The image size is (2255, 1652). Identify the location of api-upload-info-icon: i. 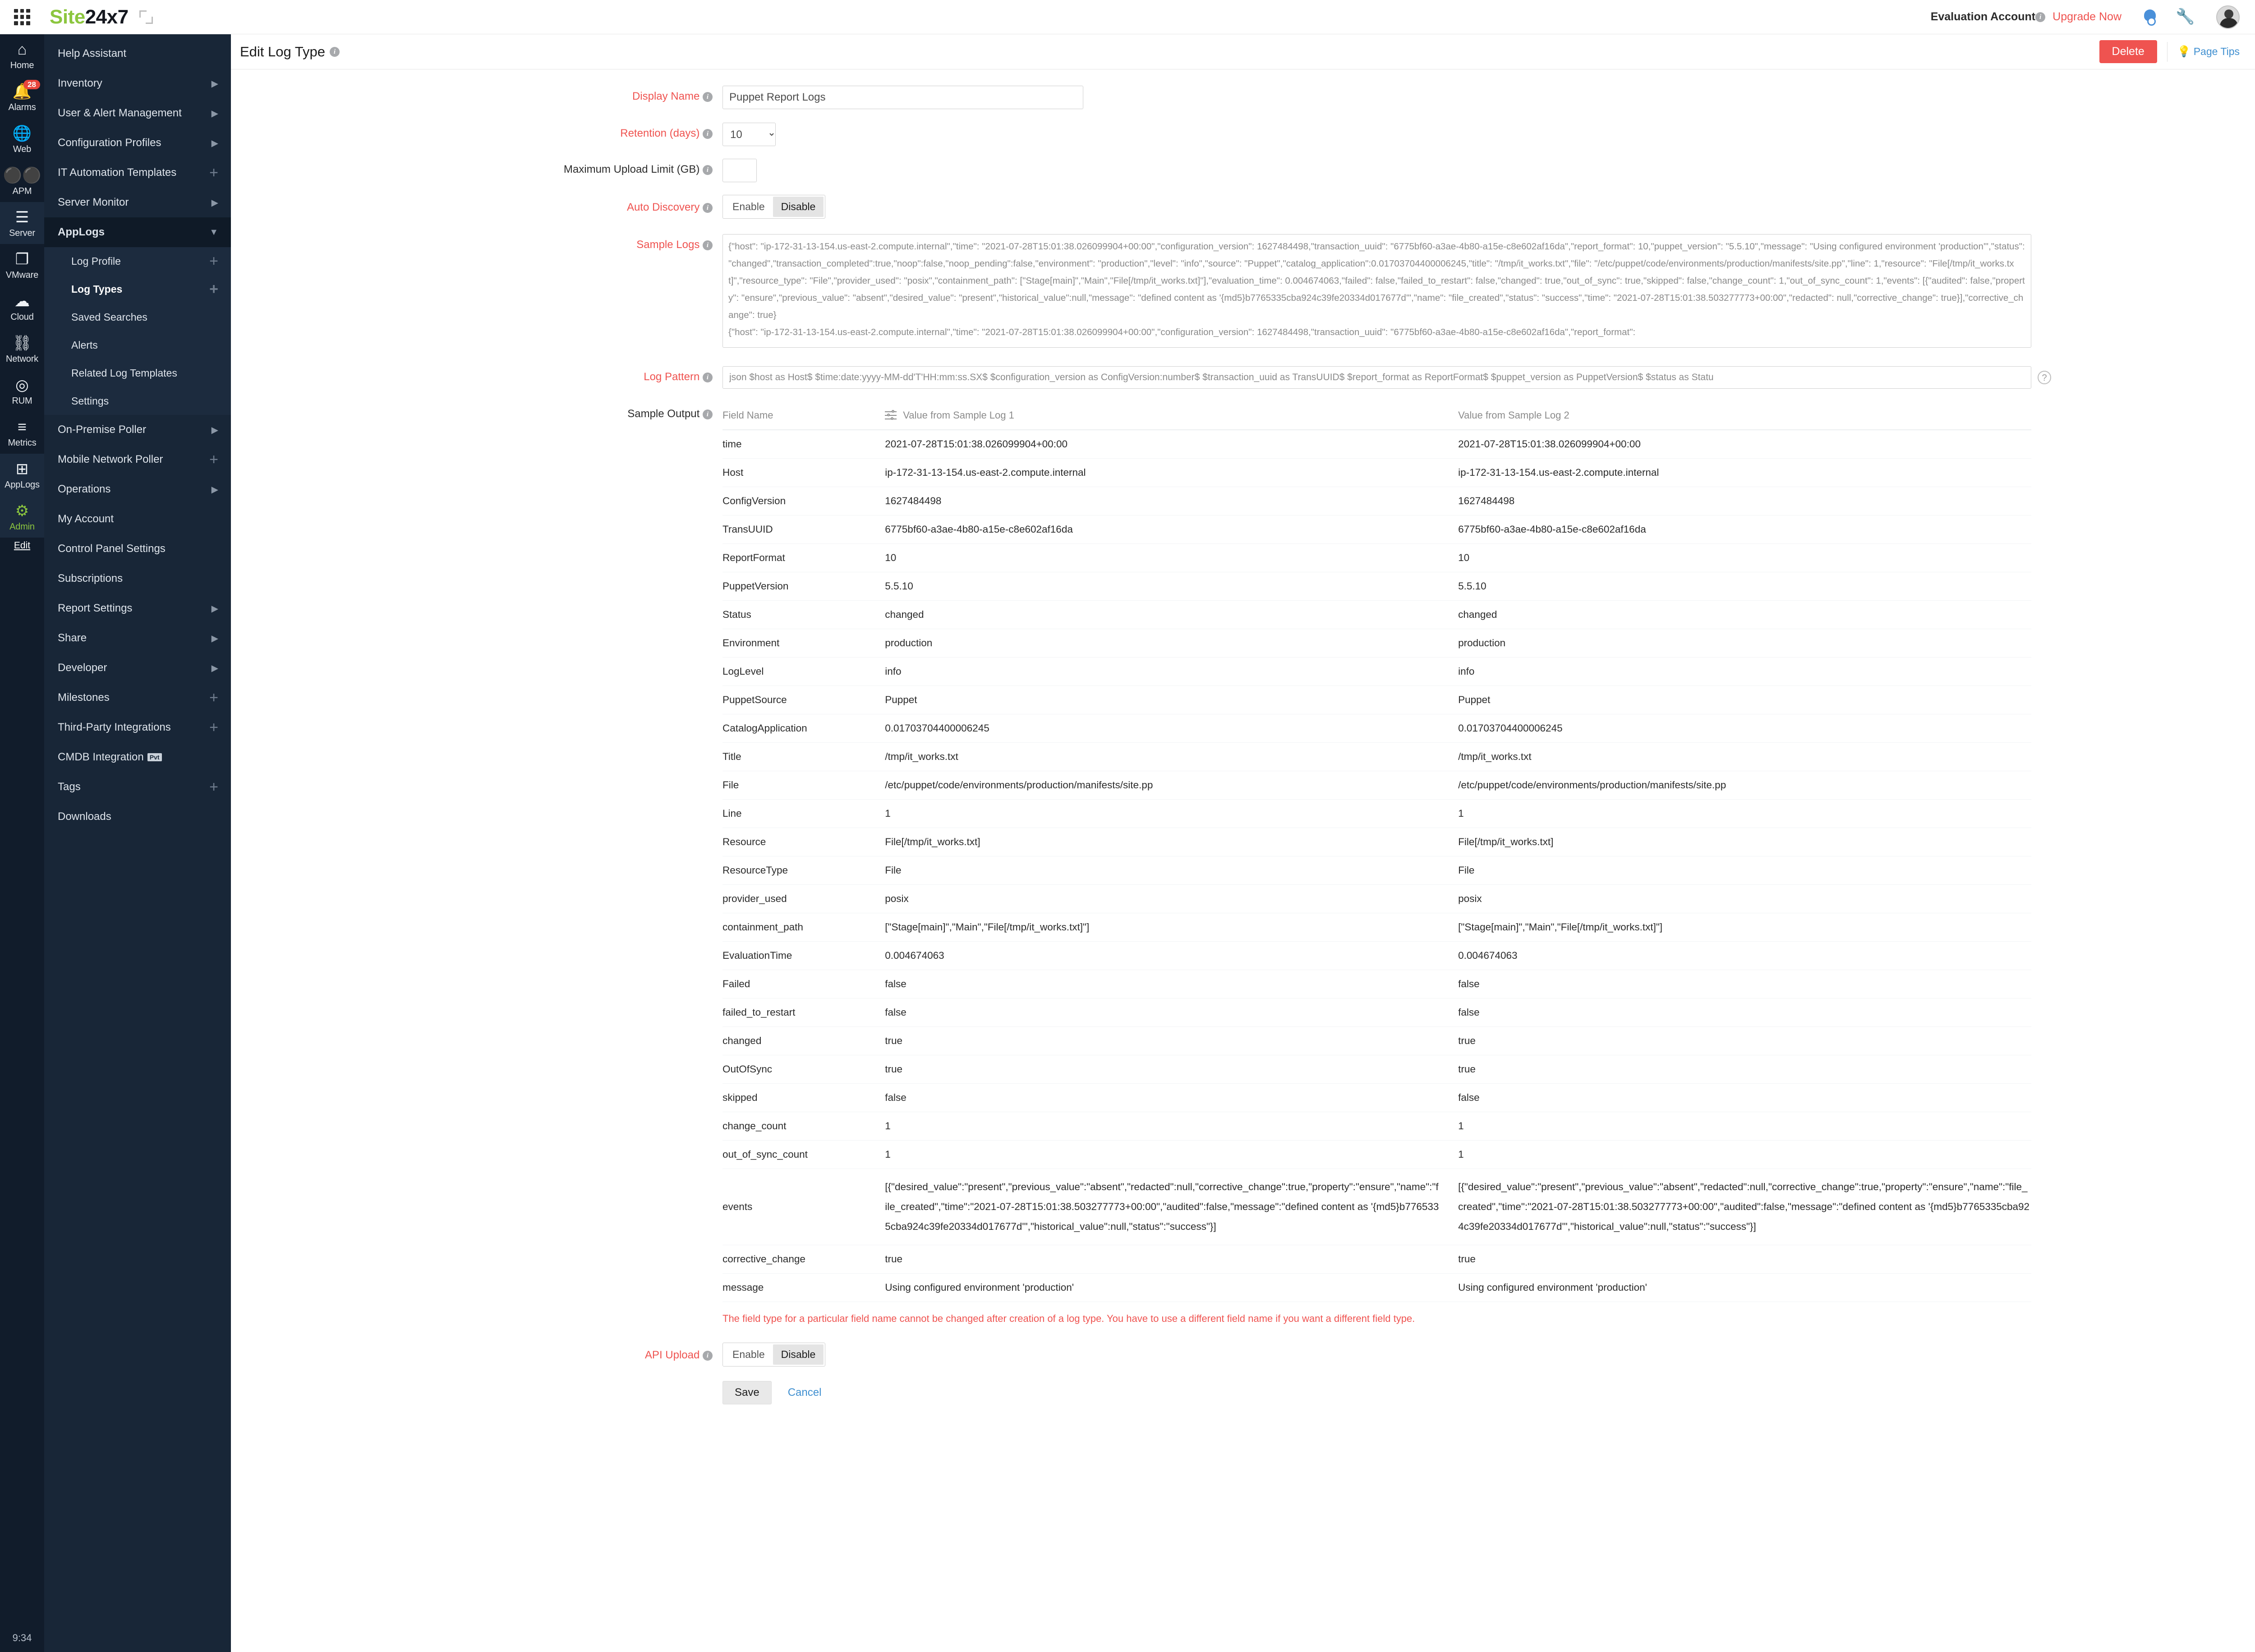
(708, 1355).